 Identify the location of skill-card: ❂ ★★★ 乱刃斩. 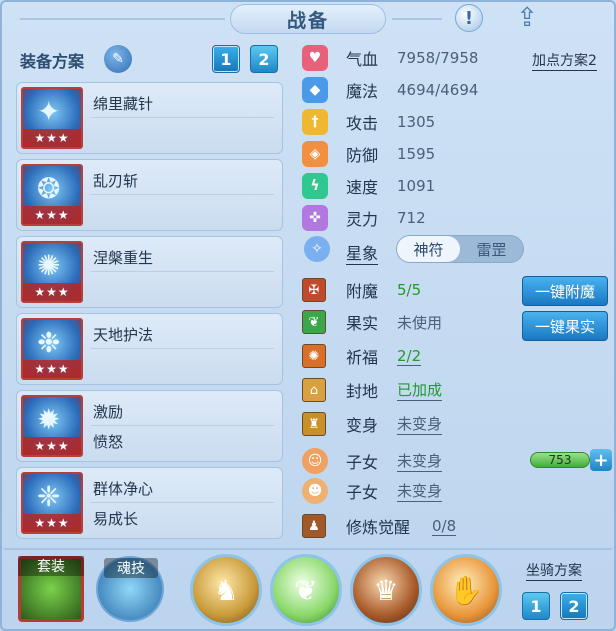
(149, 195).